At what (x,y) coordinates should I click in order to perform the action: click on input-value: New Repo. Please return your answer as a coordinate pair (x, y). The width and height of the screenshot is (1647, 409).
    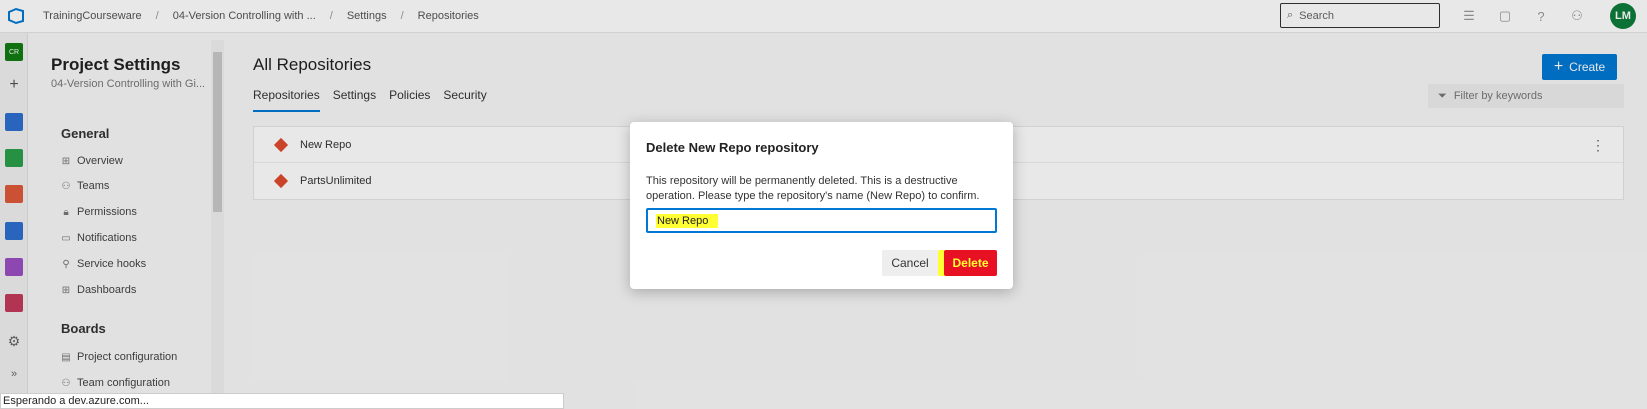
    Looking at the image, I should click on (687, 220).